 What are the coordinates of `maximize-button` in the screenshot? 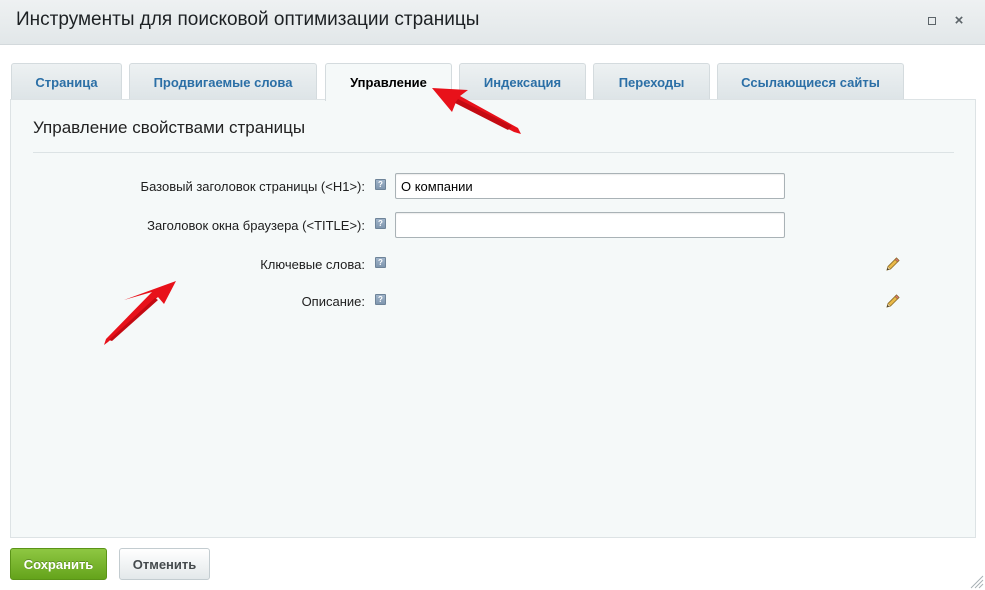 It's located at (932, 21).